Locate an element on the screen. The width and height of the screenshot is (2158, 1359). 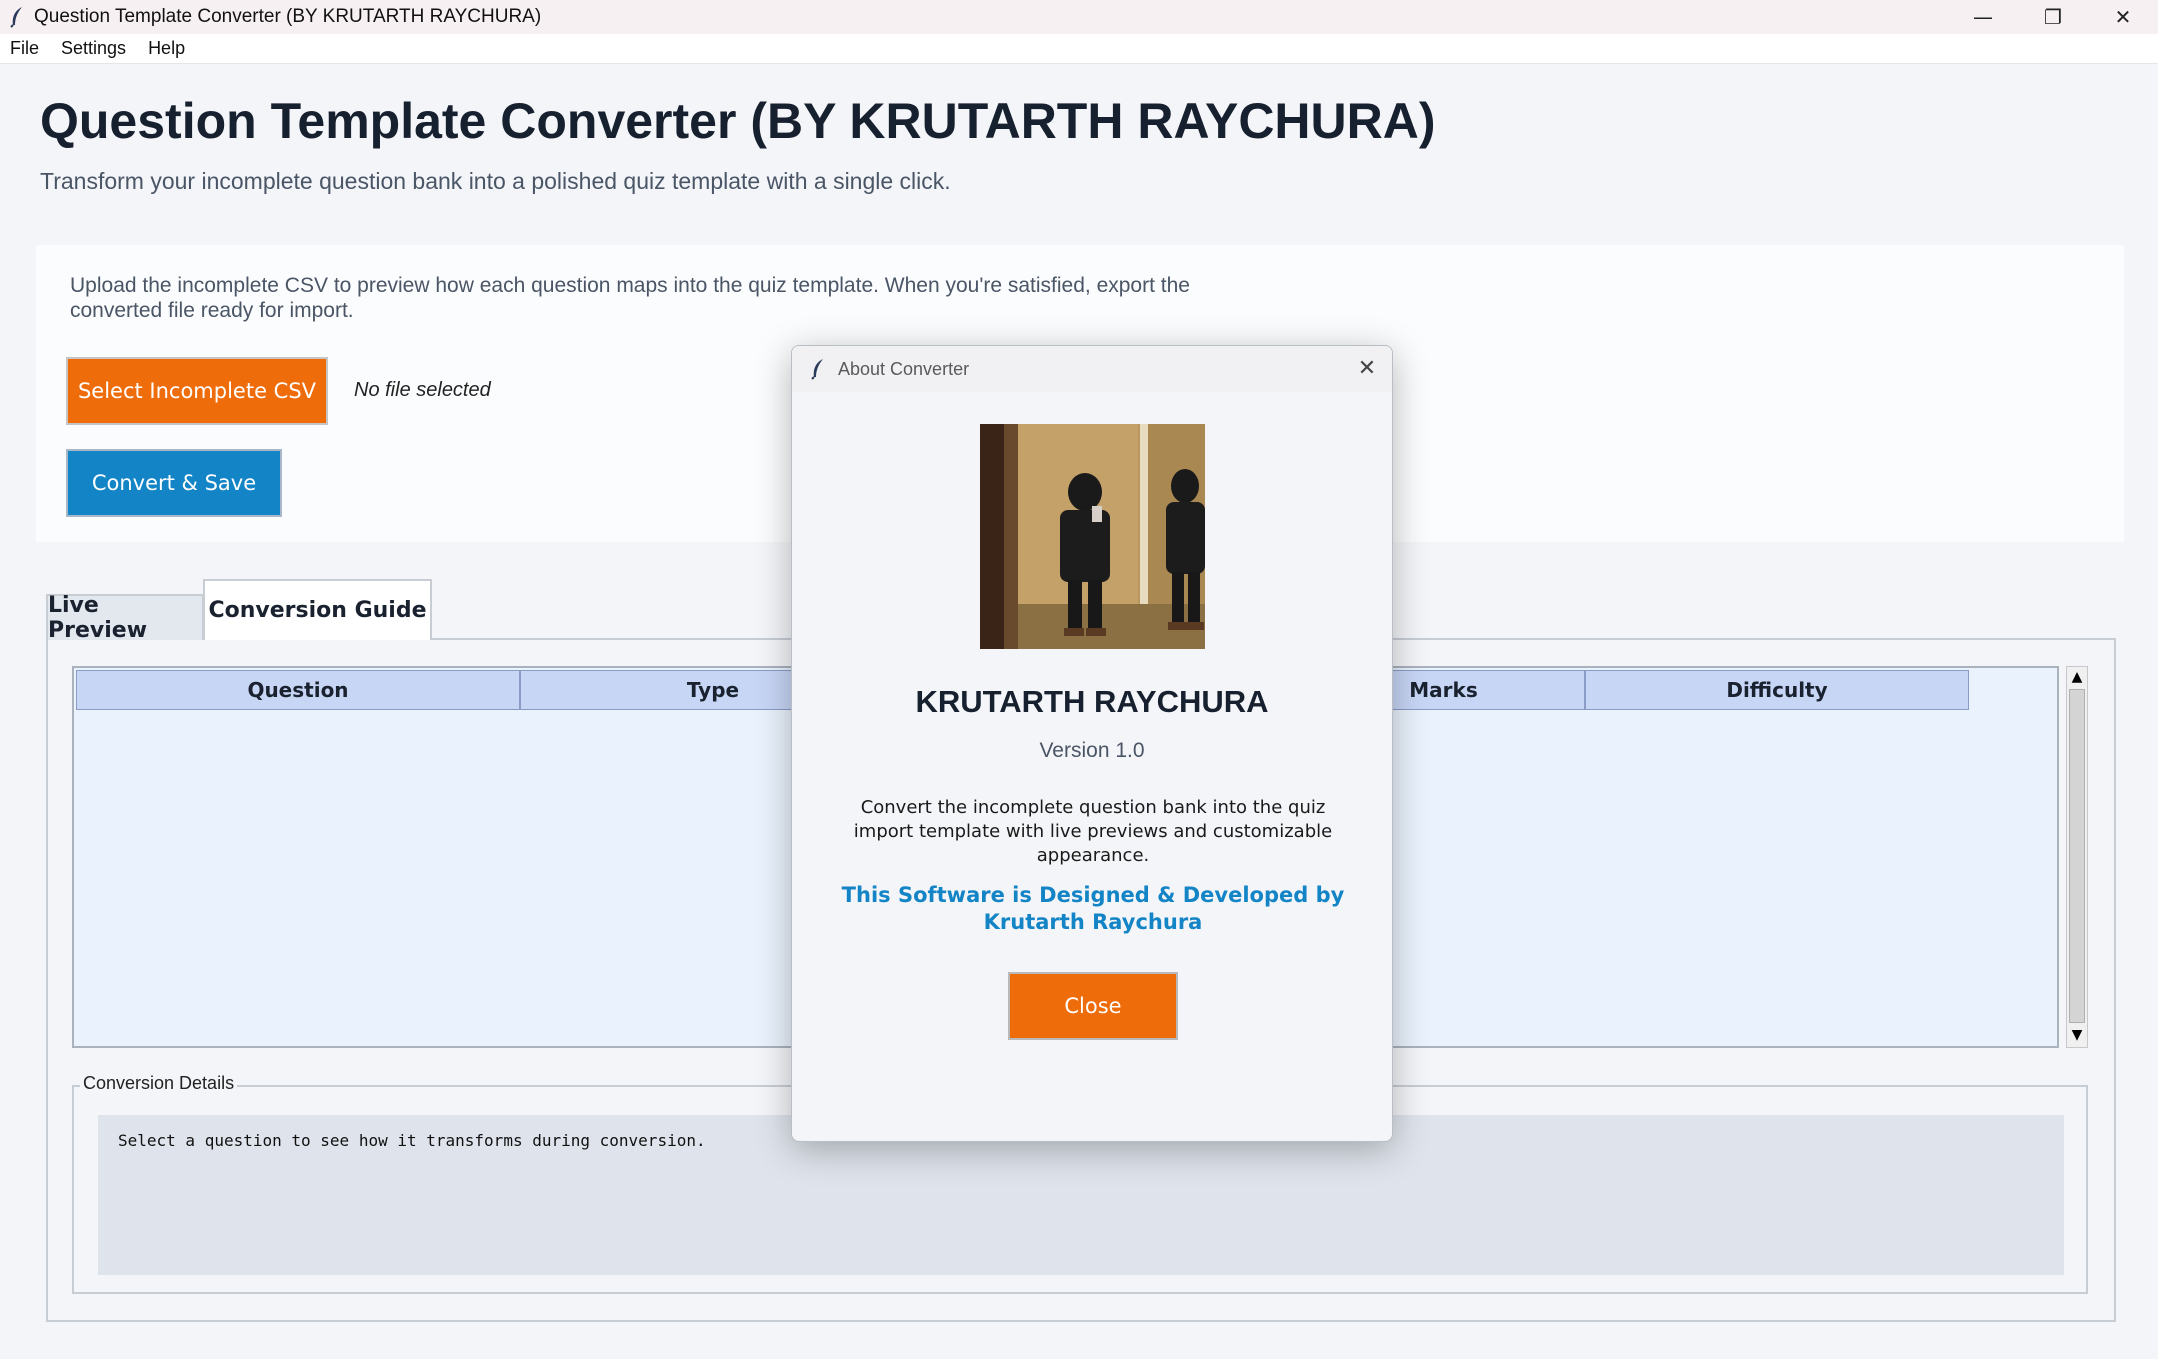
column-header-difficulty: Difficulty is located at coordinates (1777, 690).